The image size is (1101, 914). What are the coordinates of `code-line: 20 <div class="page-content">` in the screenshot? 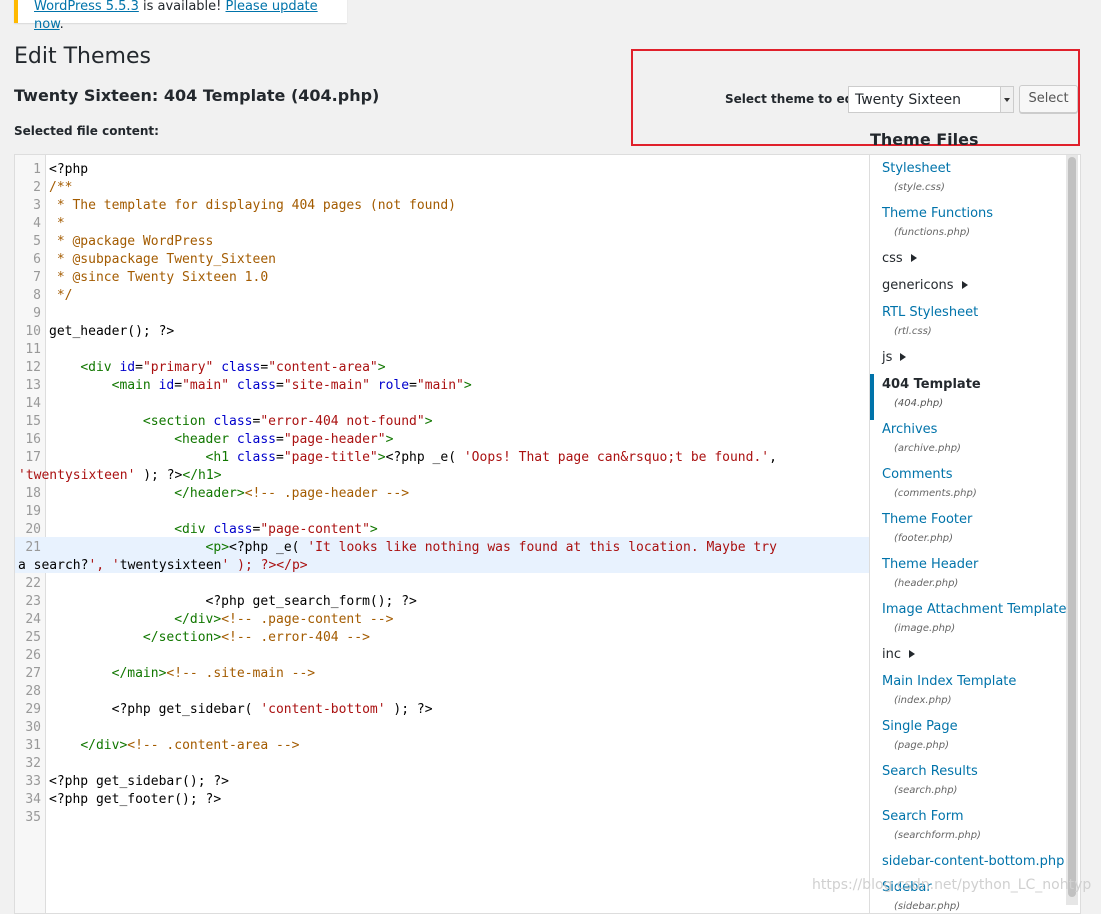 It's located at (442, 528).